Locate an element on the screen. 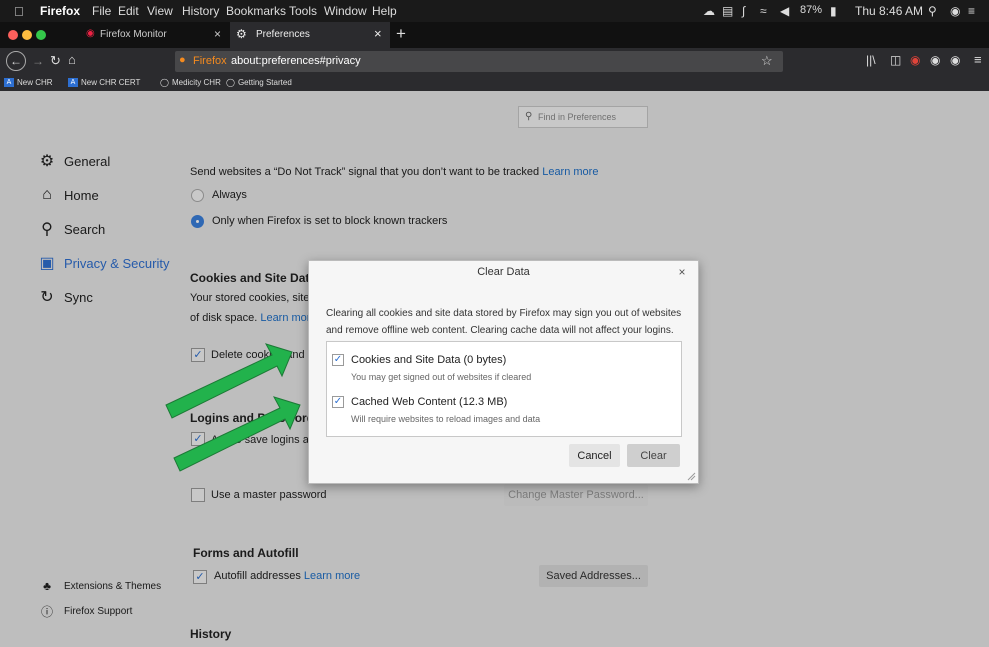 This screenshot has height=647, width=989. bookmark-getting-started: ◯ Getting Started is located at coordinates (259, 82).